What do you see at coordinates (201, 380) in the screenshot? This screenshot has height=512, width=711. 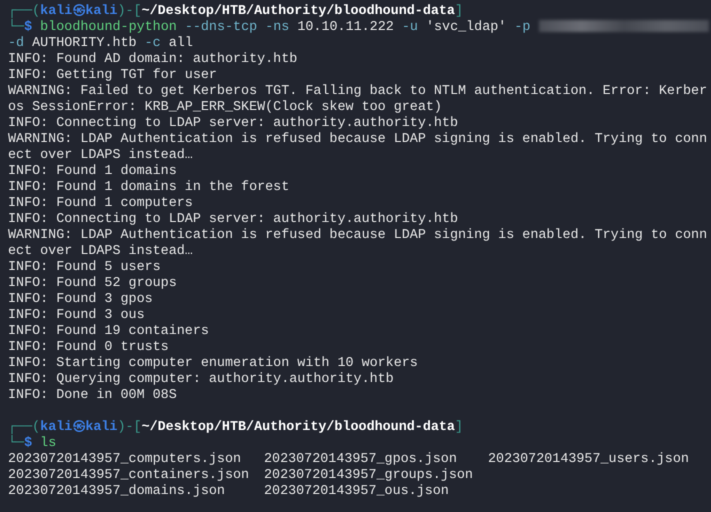 I see `output-line: INFO: Querying computer: authority.authority.htb` at bounding box center [201, 380].